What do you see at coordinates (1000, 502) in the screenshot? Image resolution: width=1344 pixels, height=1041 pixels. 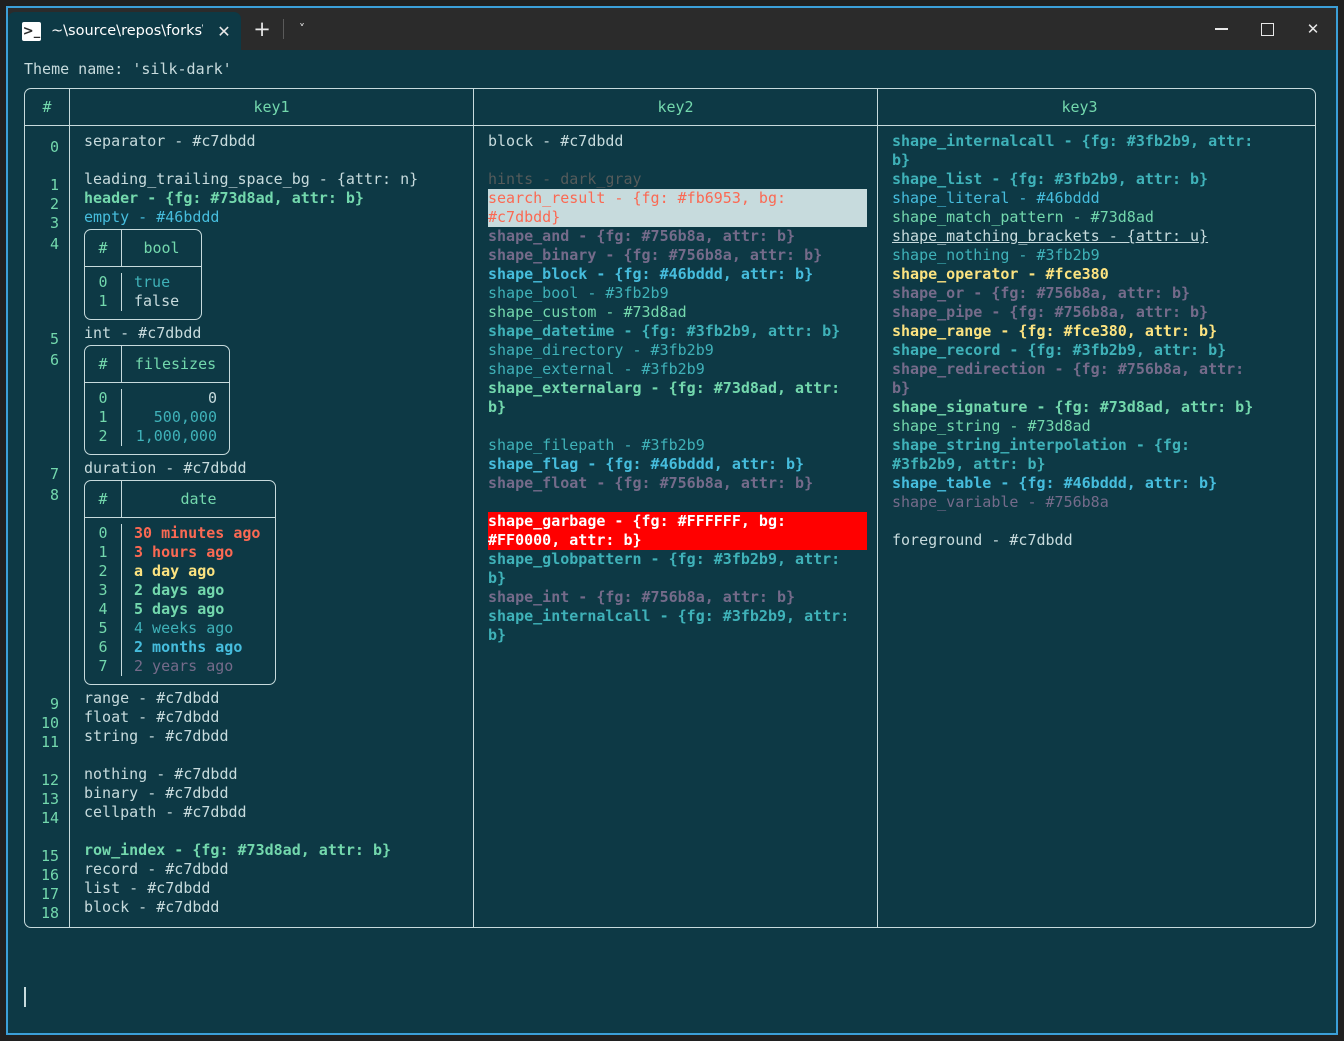 I see `theme-entry: shape_variable - #756b8a` at bounding box center [1000, 502].